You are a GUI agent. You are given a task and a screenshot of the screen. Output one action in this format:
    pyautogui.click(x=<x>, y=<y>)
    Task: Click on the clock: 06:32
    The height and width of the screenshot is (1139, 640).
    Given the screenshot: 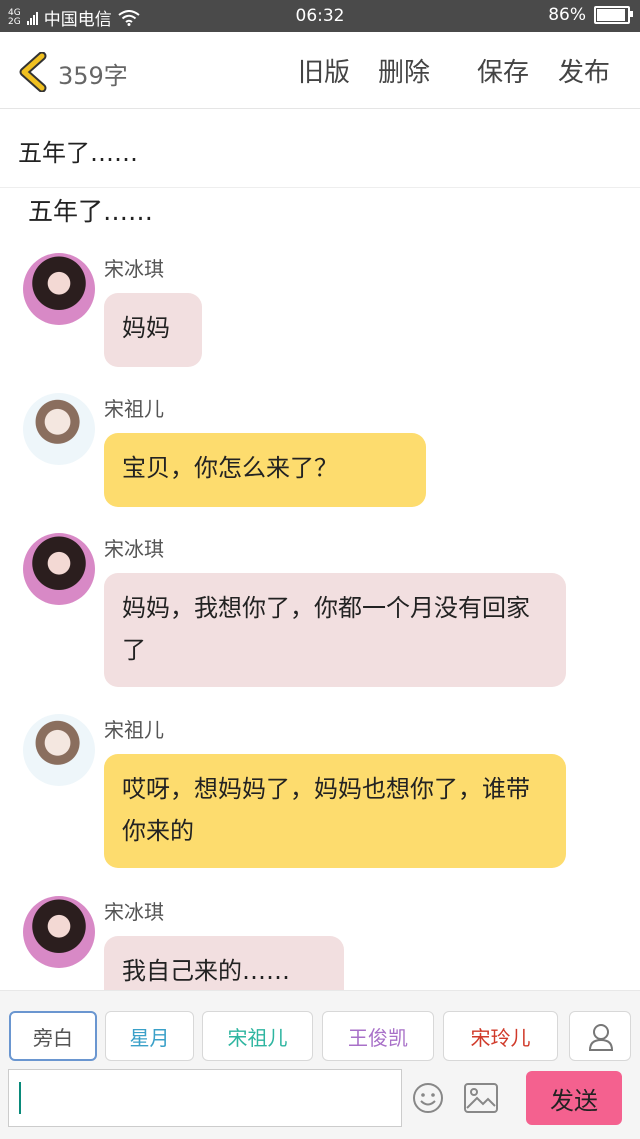 What is the action you would take?
    pyautogui.click(x=320, y=16)
    